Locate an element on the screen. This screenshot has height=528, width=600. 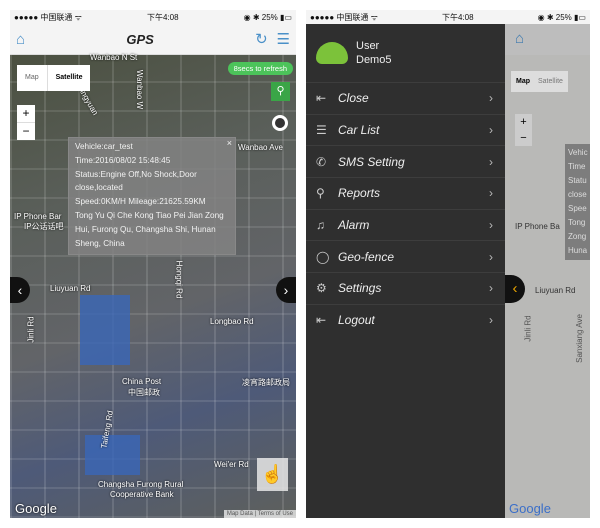
menu-item-alarm: ♫ Alarm › is located at coordinates (405, 224).